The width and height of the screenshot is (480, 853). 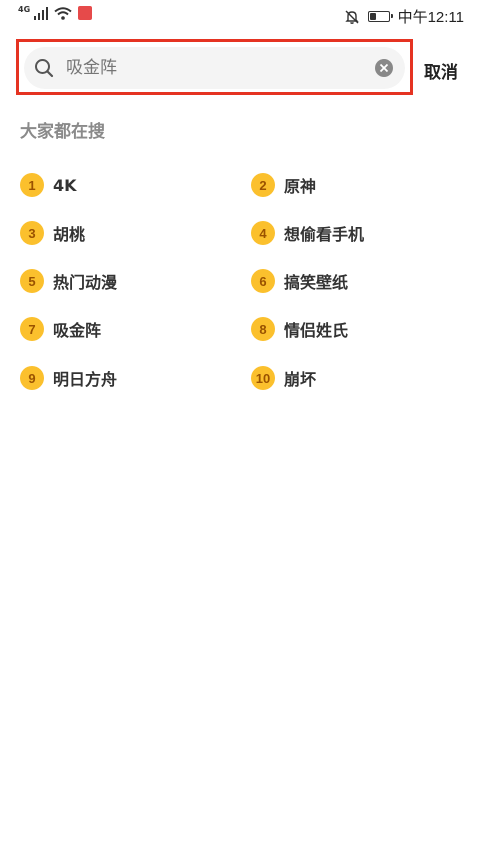 I want to click on trend-item: 8 情侣姓氏, so click(x=299, y=329).